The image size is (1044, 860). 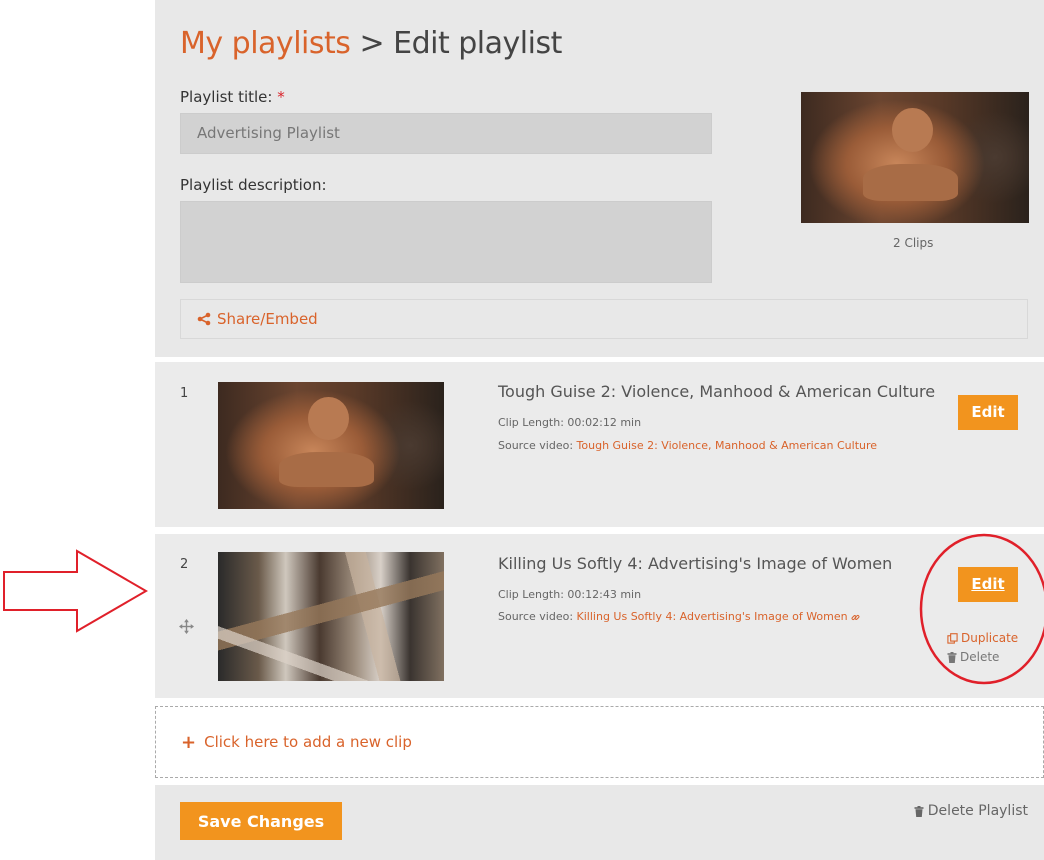 I want to click on required-marker: *, so click(x=281, y=97).